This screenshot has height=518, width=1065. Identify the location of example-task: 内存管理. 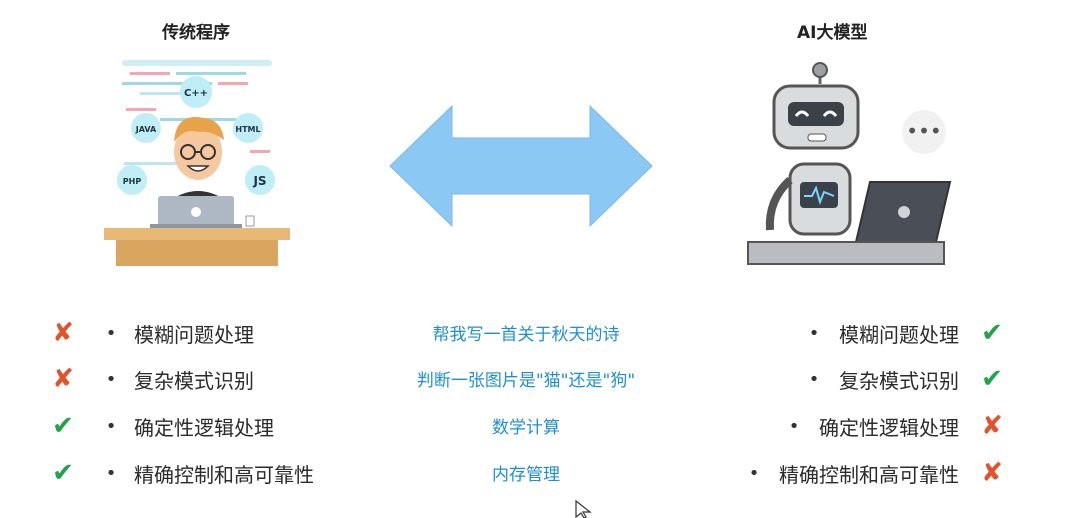
(526, 475).